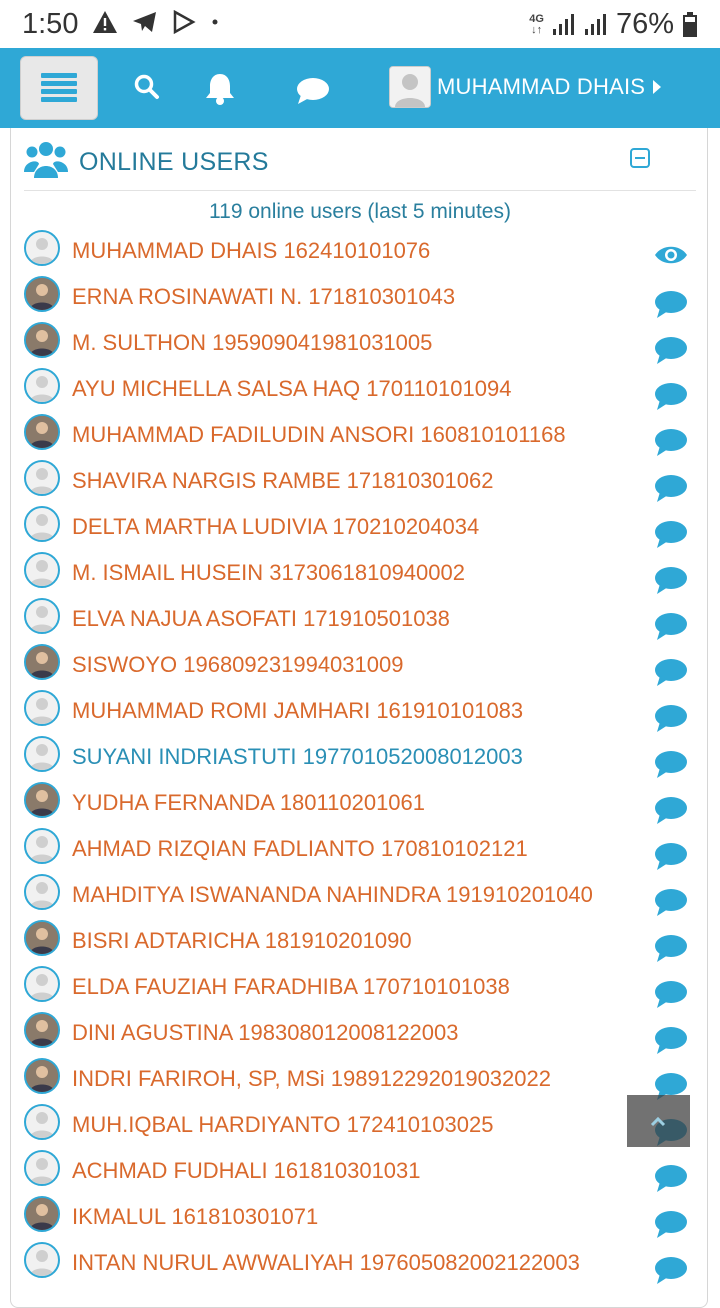 Image resolution: width=720 pixels, height=1308 pixels. What do you see at coordinates (326, 1263) in the screenshot?
I see `user-link: INTAN NURUL AWWALIYAH 197605082002122003` at bounding box center [326, 1263].